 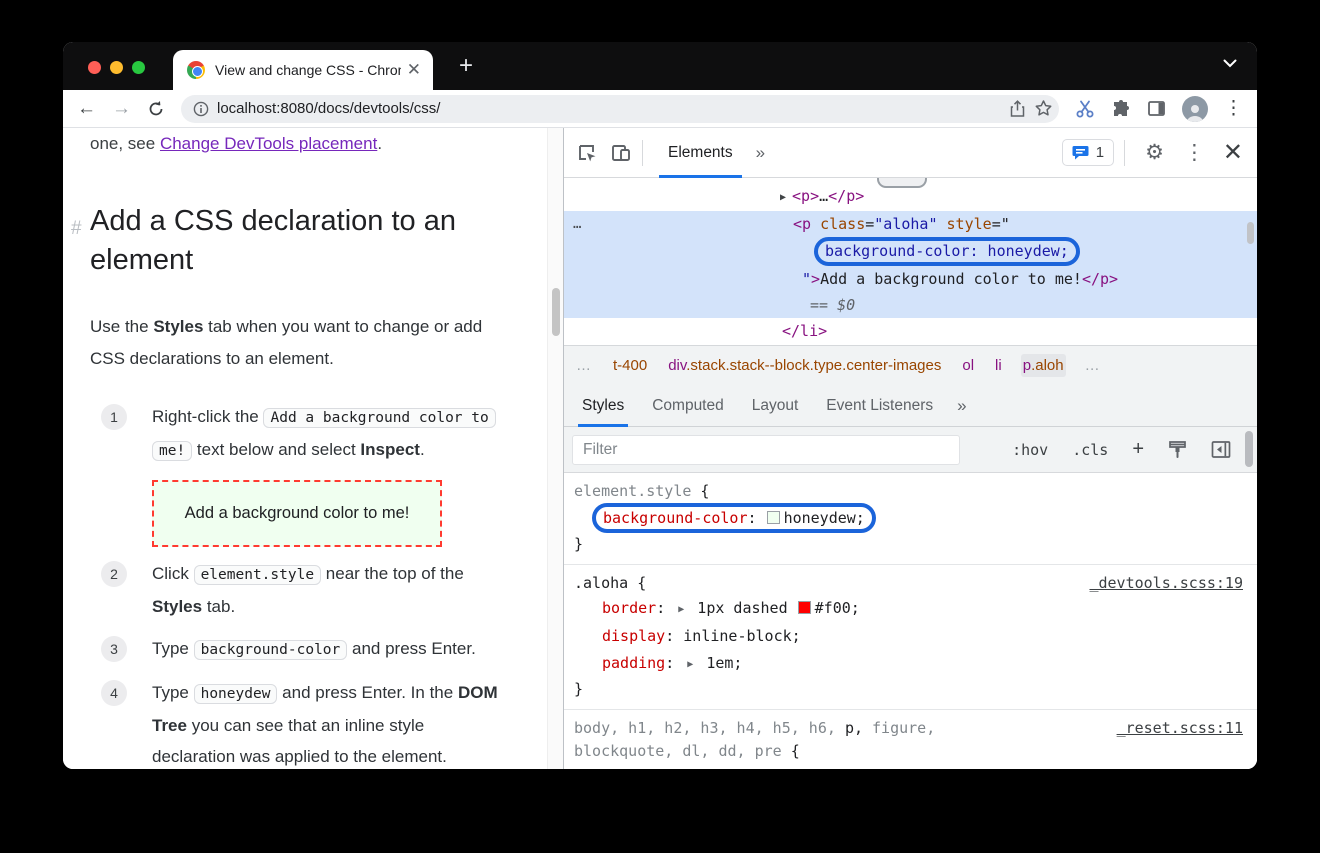 What do you see at coordinates (587, 153) in the screenshot?
I see `inspect-element-icon` at bounding box center [587, 153].